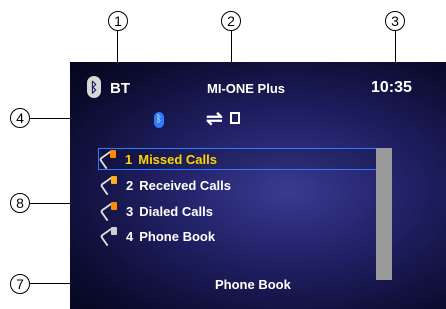  I want to click on menu-item-dialed-calls: 3 Dialed Calls, so click(235, 211).